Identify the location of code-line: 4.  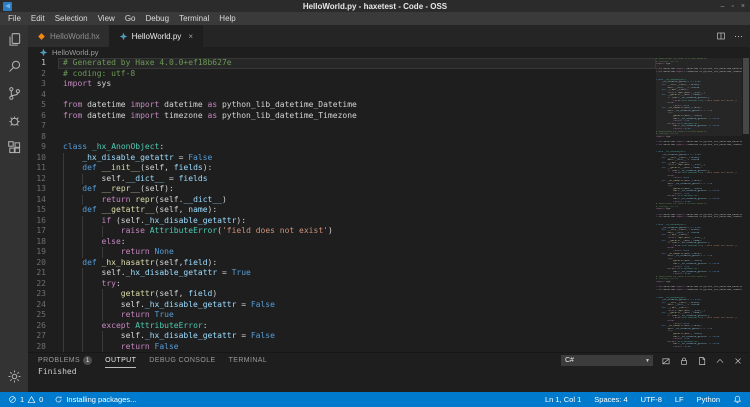
(342, 95).